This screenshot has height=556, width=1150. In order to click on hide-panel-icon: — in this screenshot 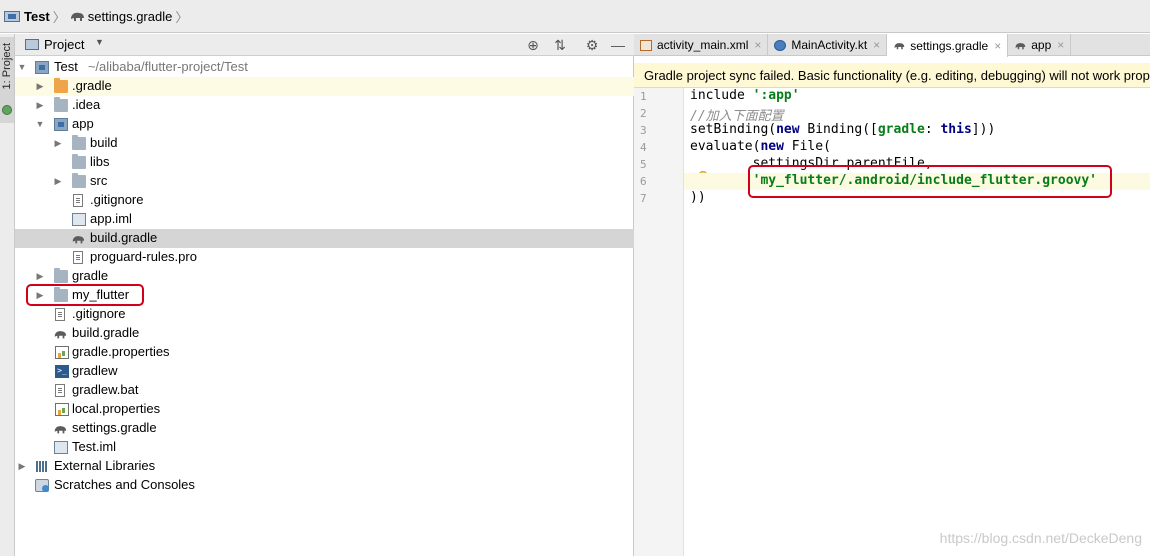, I will do `click(618, 45)`.